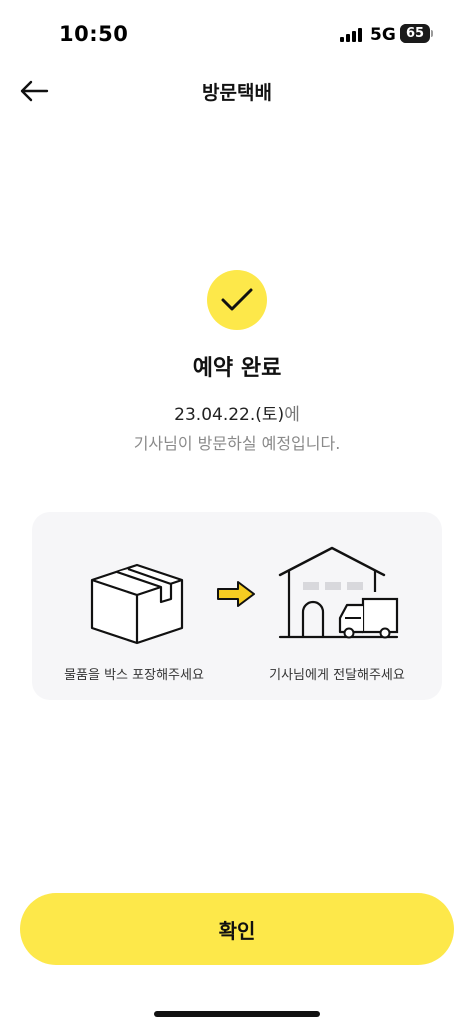 This screenshot has width=474, height=1027. Describe the element at coordinates (351, 35) in the screenshot. I see `cellular-signal-icon` at that location.